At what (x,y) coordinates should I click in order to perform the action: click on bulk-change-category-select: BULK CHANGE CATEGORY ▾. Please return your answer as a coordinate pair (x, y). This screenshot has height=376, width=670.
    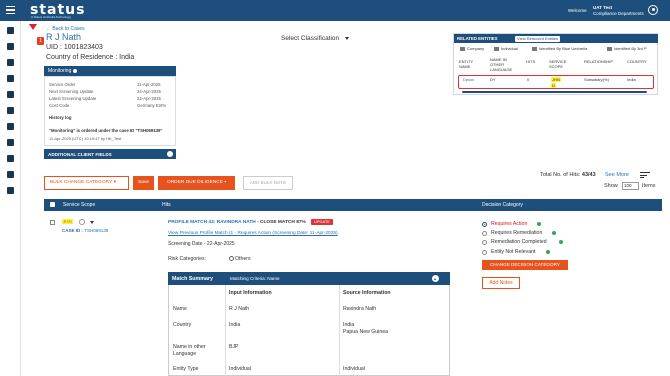
    Looking at the image, I should click on (86, 183).